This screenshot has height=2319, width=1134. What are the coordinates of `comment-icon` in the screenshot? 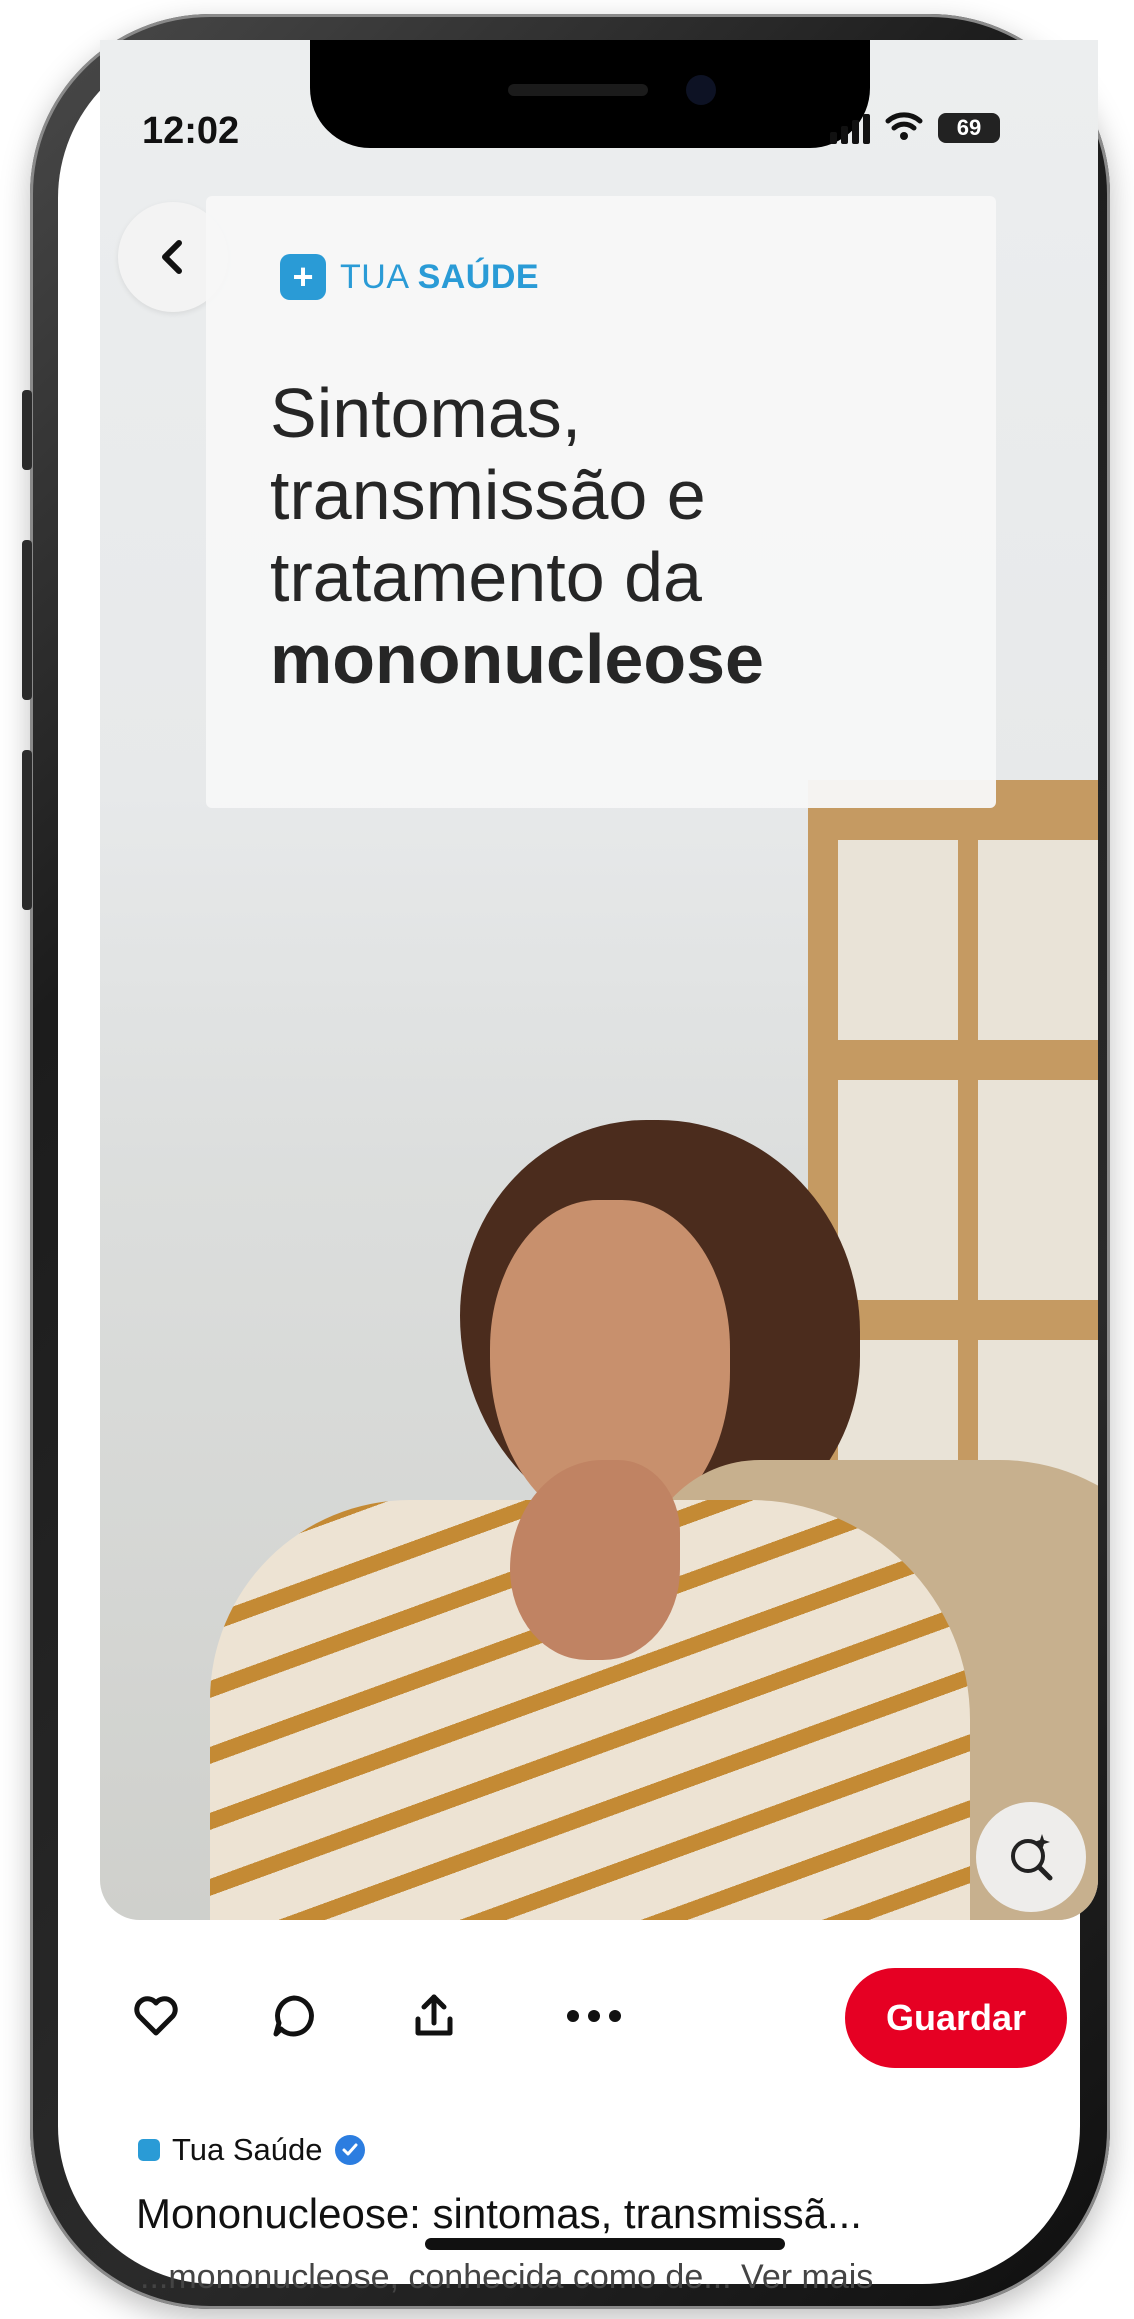 It's located at (293, 2016).